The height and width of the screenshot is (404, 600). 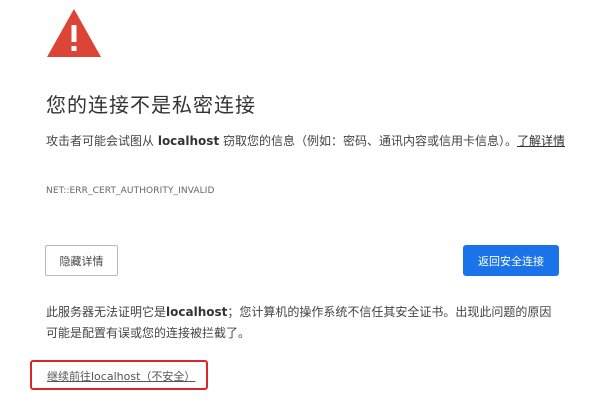 What do you see at coordinates (102, 141) in the screenshot?
I see `description-prefix: 攻击者可能会试图从` at bounding box center [102, 141].